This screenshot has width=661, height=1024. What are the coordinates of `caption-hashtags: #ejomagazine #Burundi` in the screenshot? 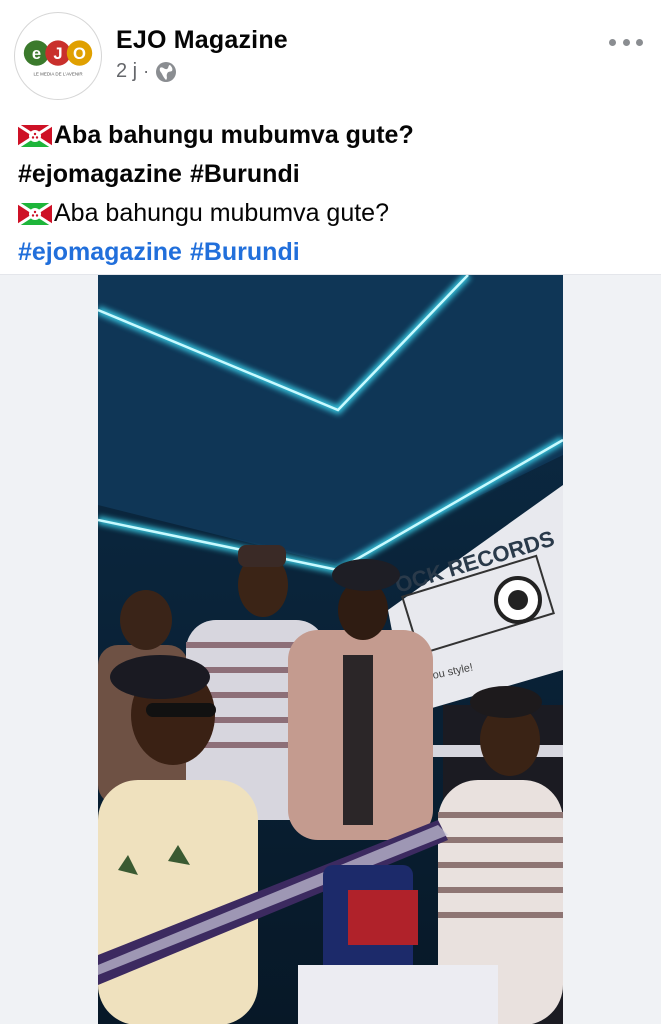 It's located at (333, 252).